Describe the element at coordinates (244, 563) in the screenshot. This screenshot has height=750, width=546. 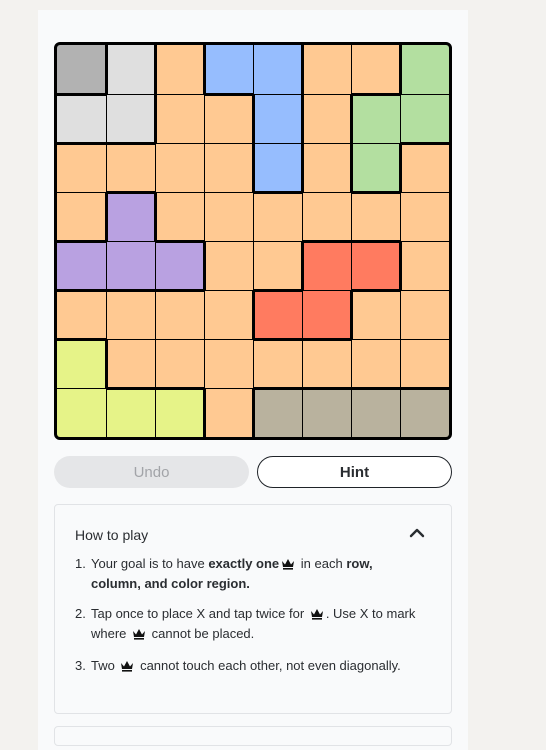
I see `instruction-text: exactly one` at that location.